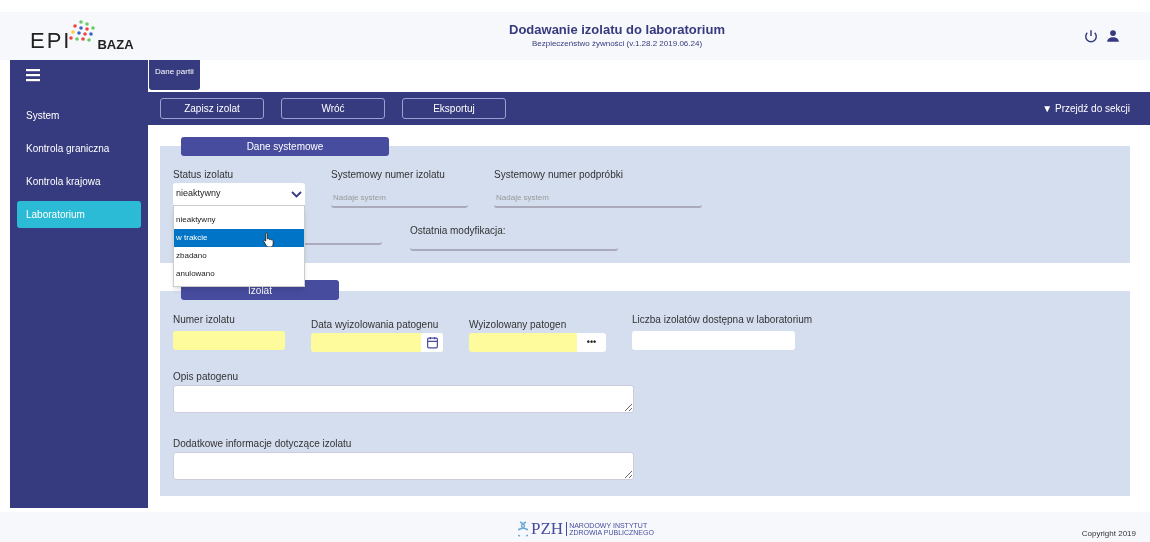 Image resolution: width=1150 pixels, height=542 pixels. What do you see at coordinates (263, 444) in the screenshot?
I see `field-label: Dodatkowe informacje dotyczące izolatu` at bounding box center [263, 444].